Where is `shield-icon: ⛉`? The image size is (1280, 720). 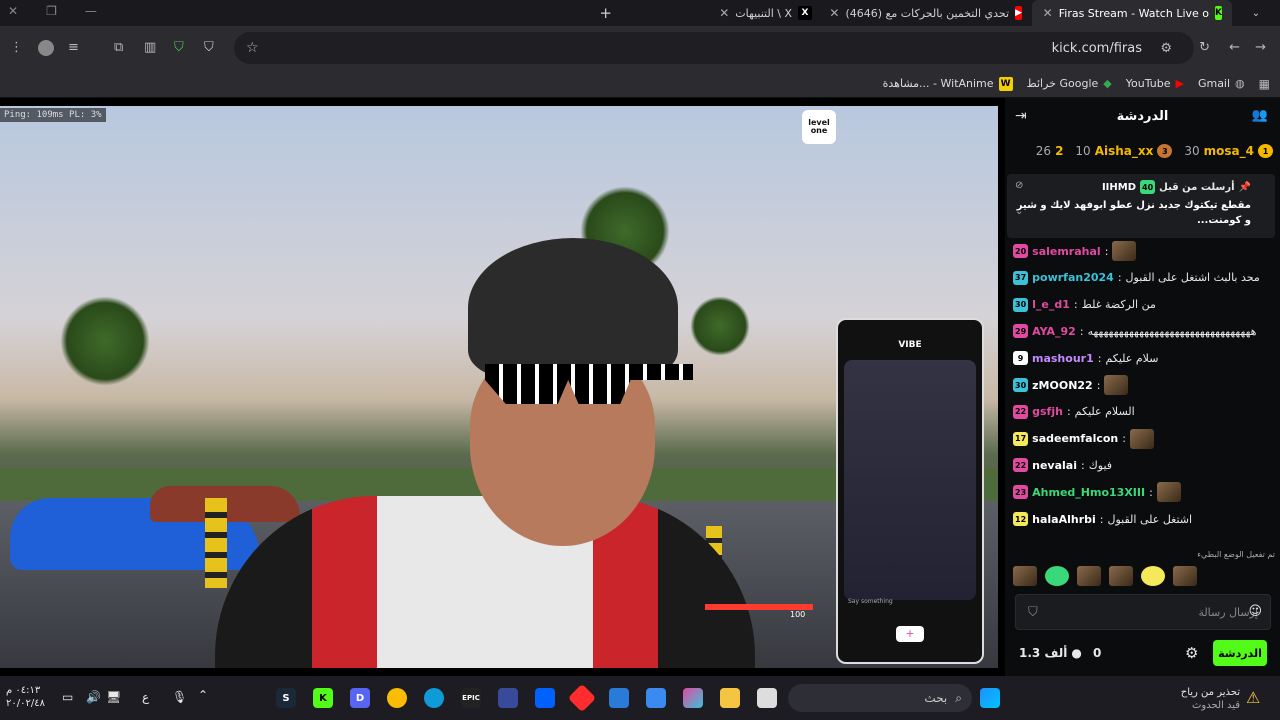 shield-icon: ⛉ is located at coordinates (1033, 612).